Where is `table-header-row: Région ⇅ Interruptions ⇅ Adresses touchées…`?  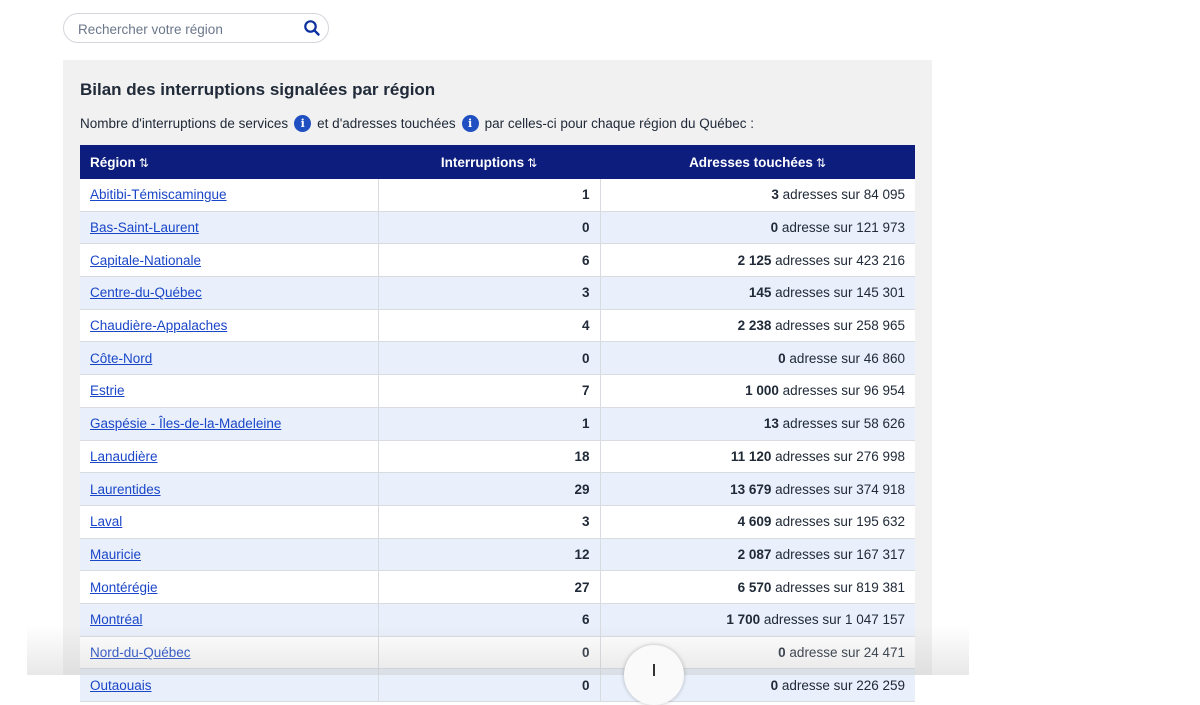
table-header-row: Région ⇅ Interruptions ⇅ Adresses touchées… is located at coordinates (497, 162).